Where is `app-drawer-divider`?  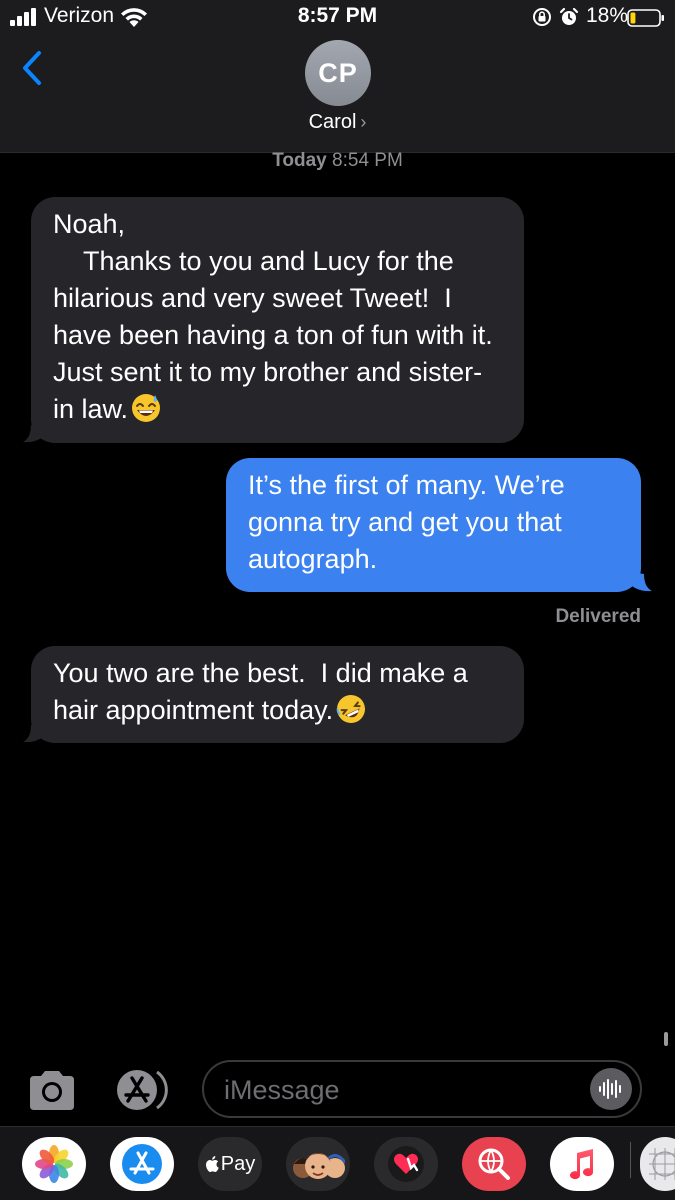 app-drawer-divider is located at coordinates (630, 1160).